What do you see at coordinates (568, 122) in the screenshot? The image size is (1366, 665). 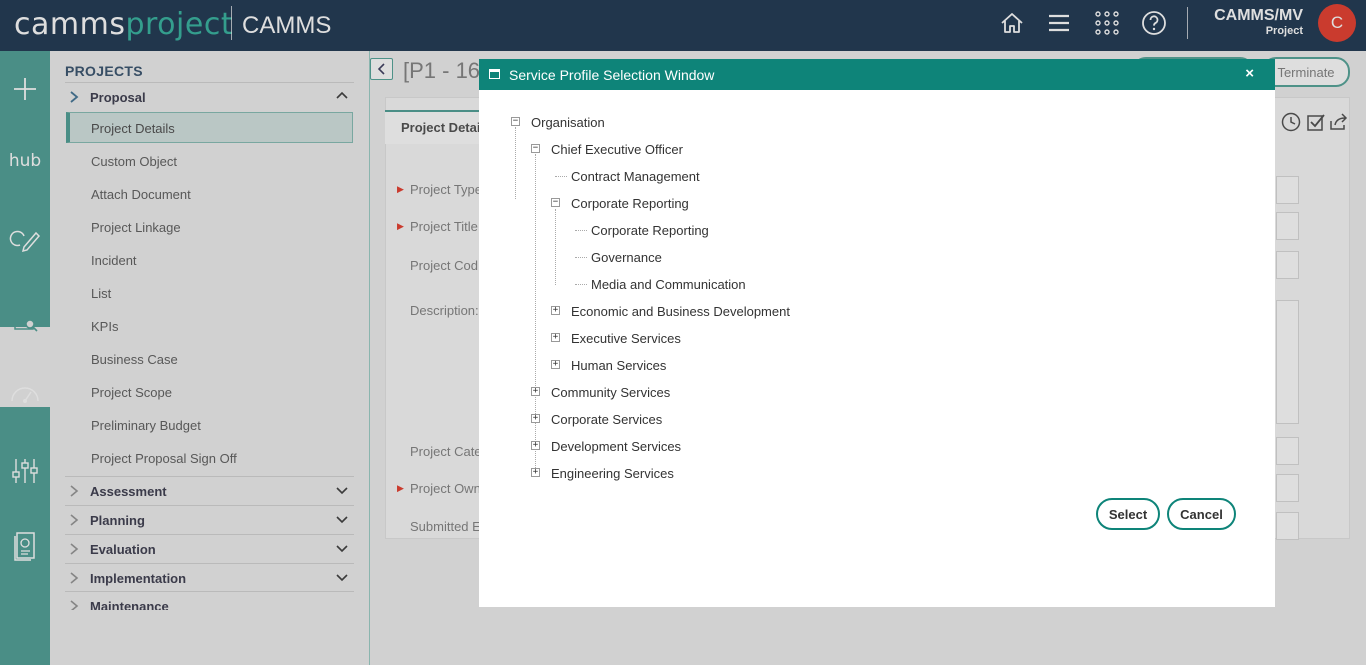 I see `tree-node-organisation: Organisation` at bounding box center [568, 122].